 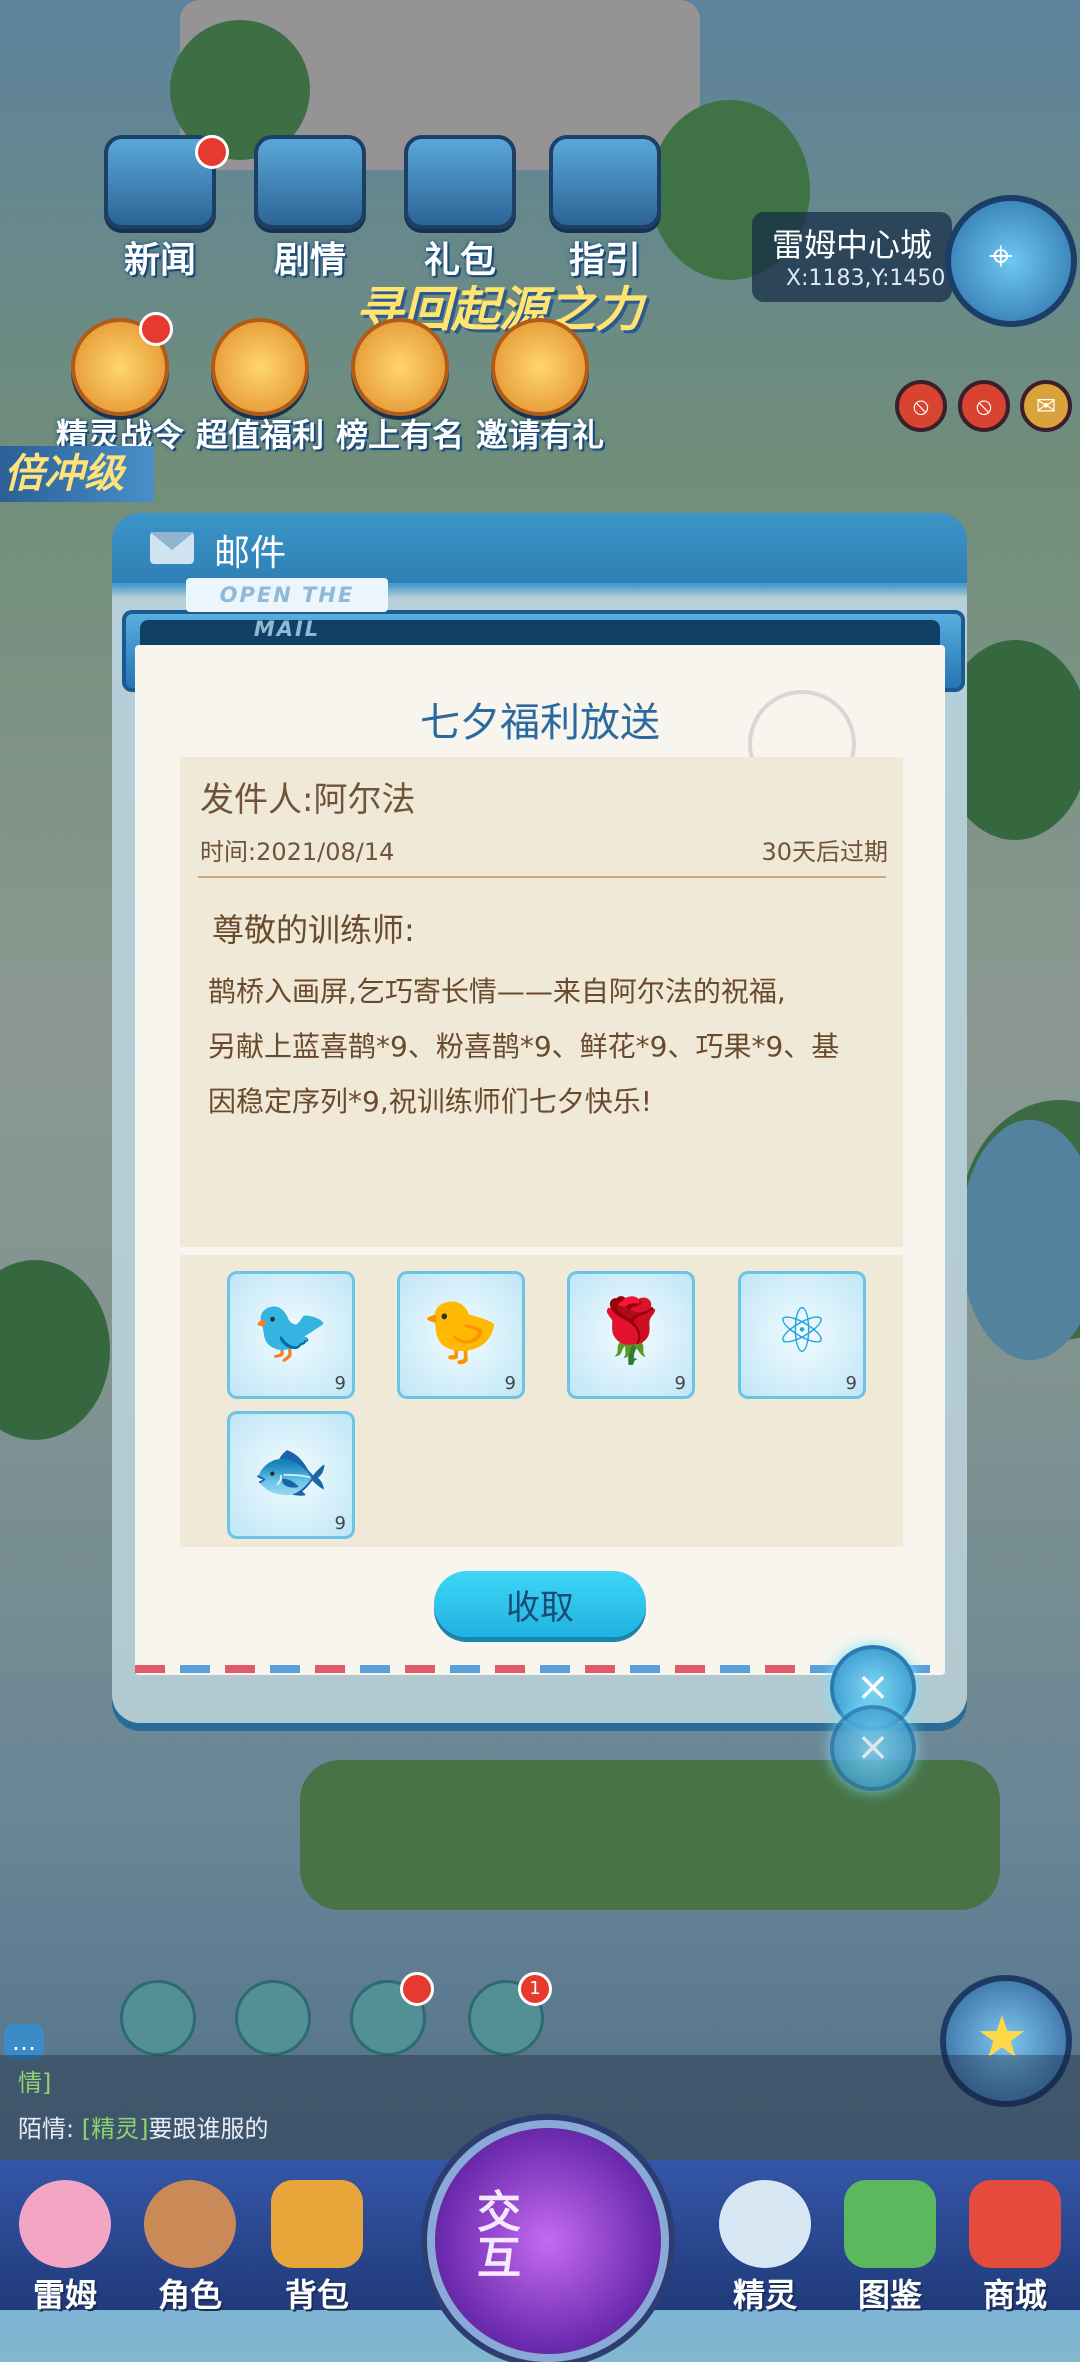 I want to click on mail-body-line: 因稳定序列*9,祝训练师们七夕快乐!, so click(x=430, y=1101).